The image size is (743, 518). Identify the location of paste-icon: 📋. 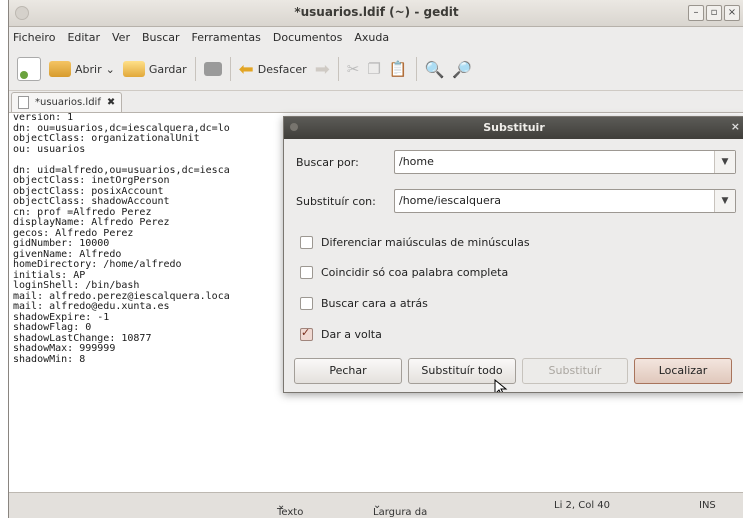
(398, 69).